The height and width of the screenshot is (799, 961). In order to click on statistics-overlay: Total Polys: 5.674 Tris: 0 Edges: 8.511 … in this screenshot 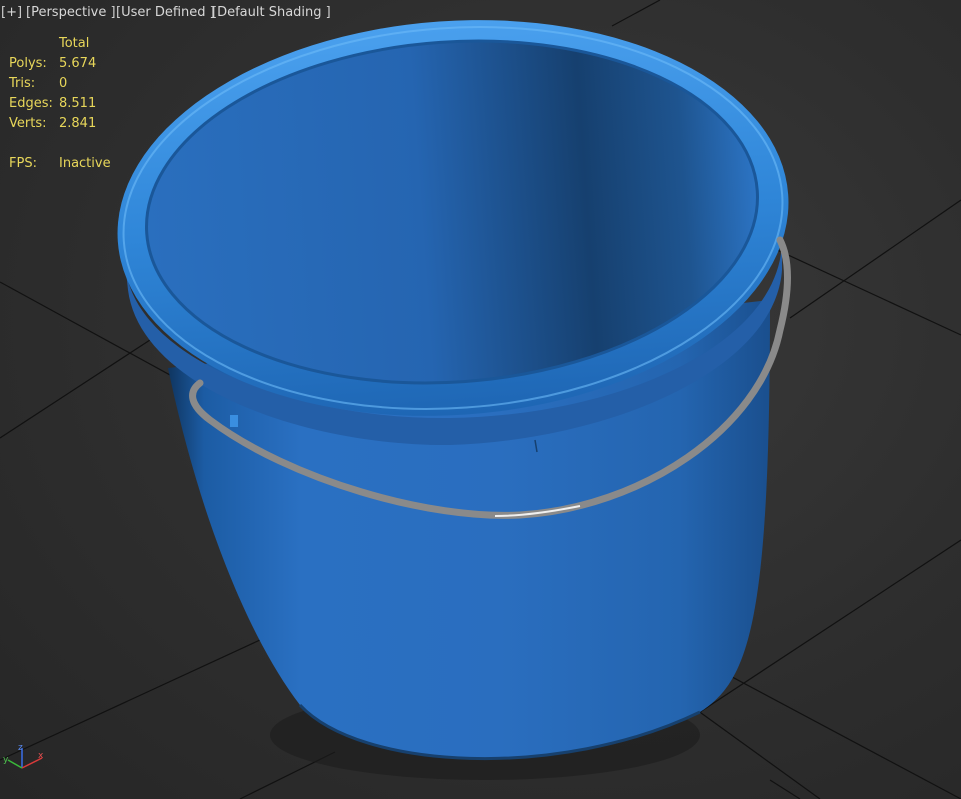, I will do `click(60, 104)`.